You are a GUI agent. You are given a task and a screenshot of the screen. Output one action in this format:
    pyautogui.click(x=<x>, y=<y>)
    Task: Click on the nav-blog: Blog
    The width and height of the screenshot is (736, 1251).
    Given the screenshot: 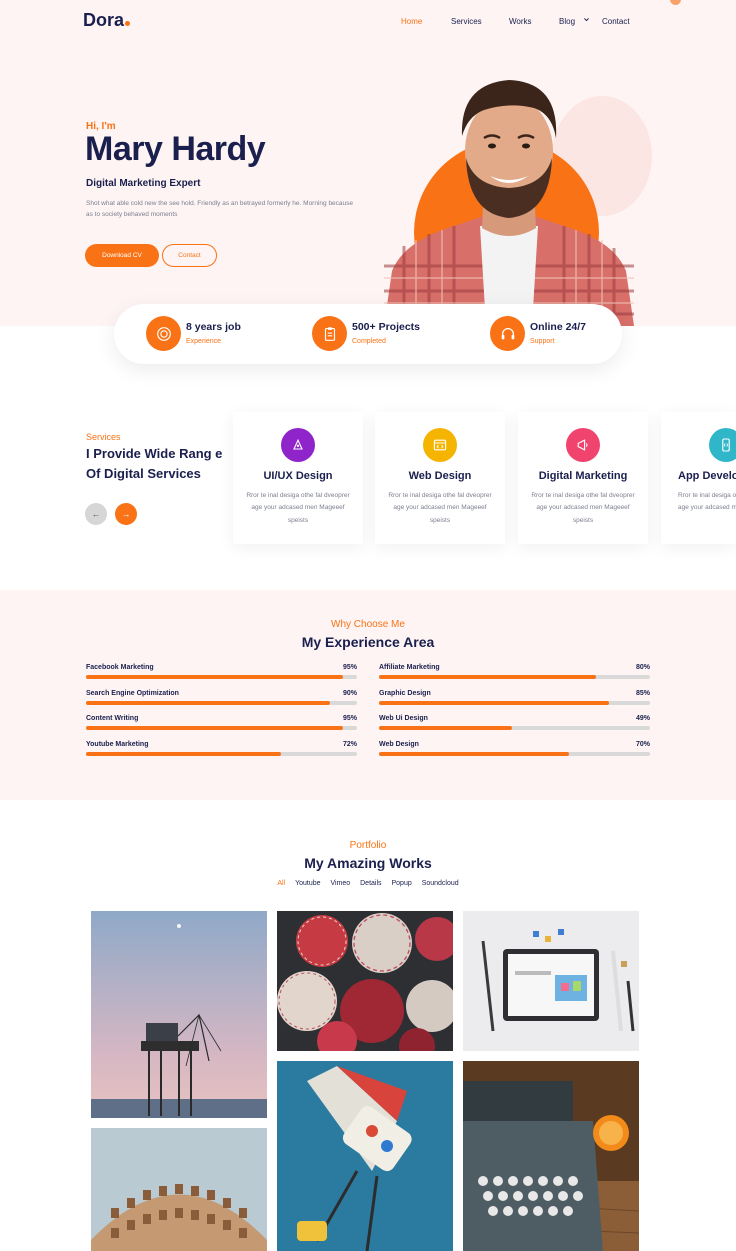 What is the action you would take?
    pyautogui.click(x=567, y=21)
    